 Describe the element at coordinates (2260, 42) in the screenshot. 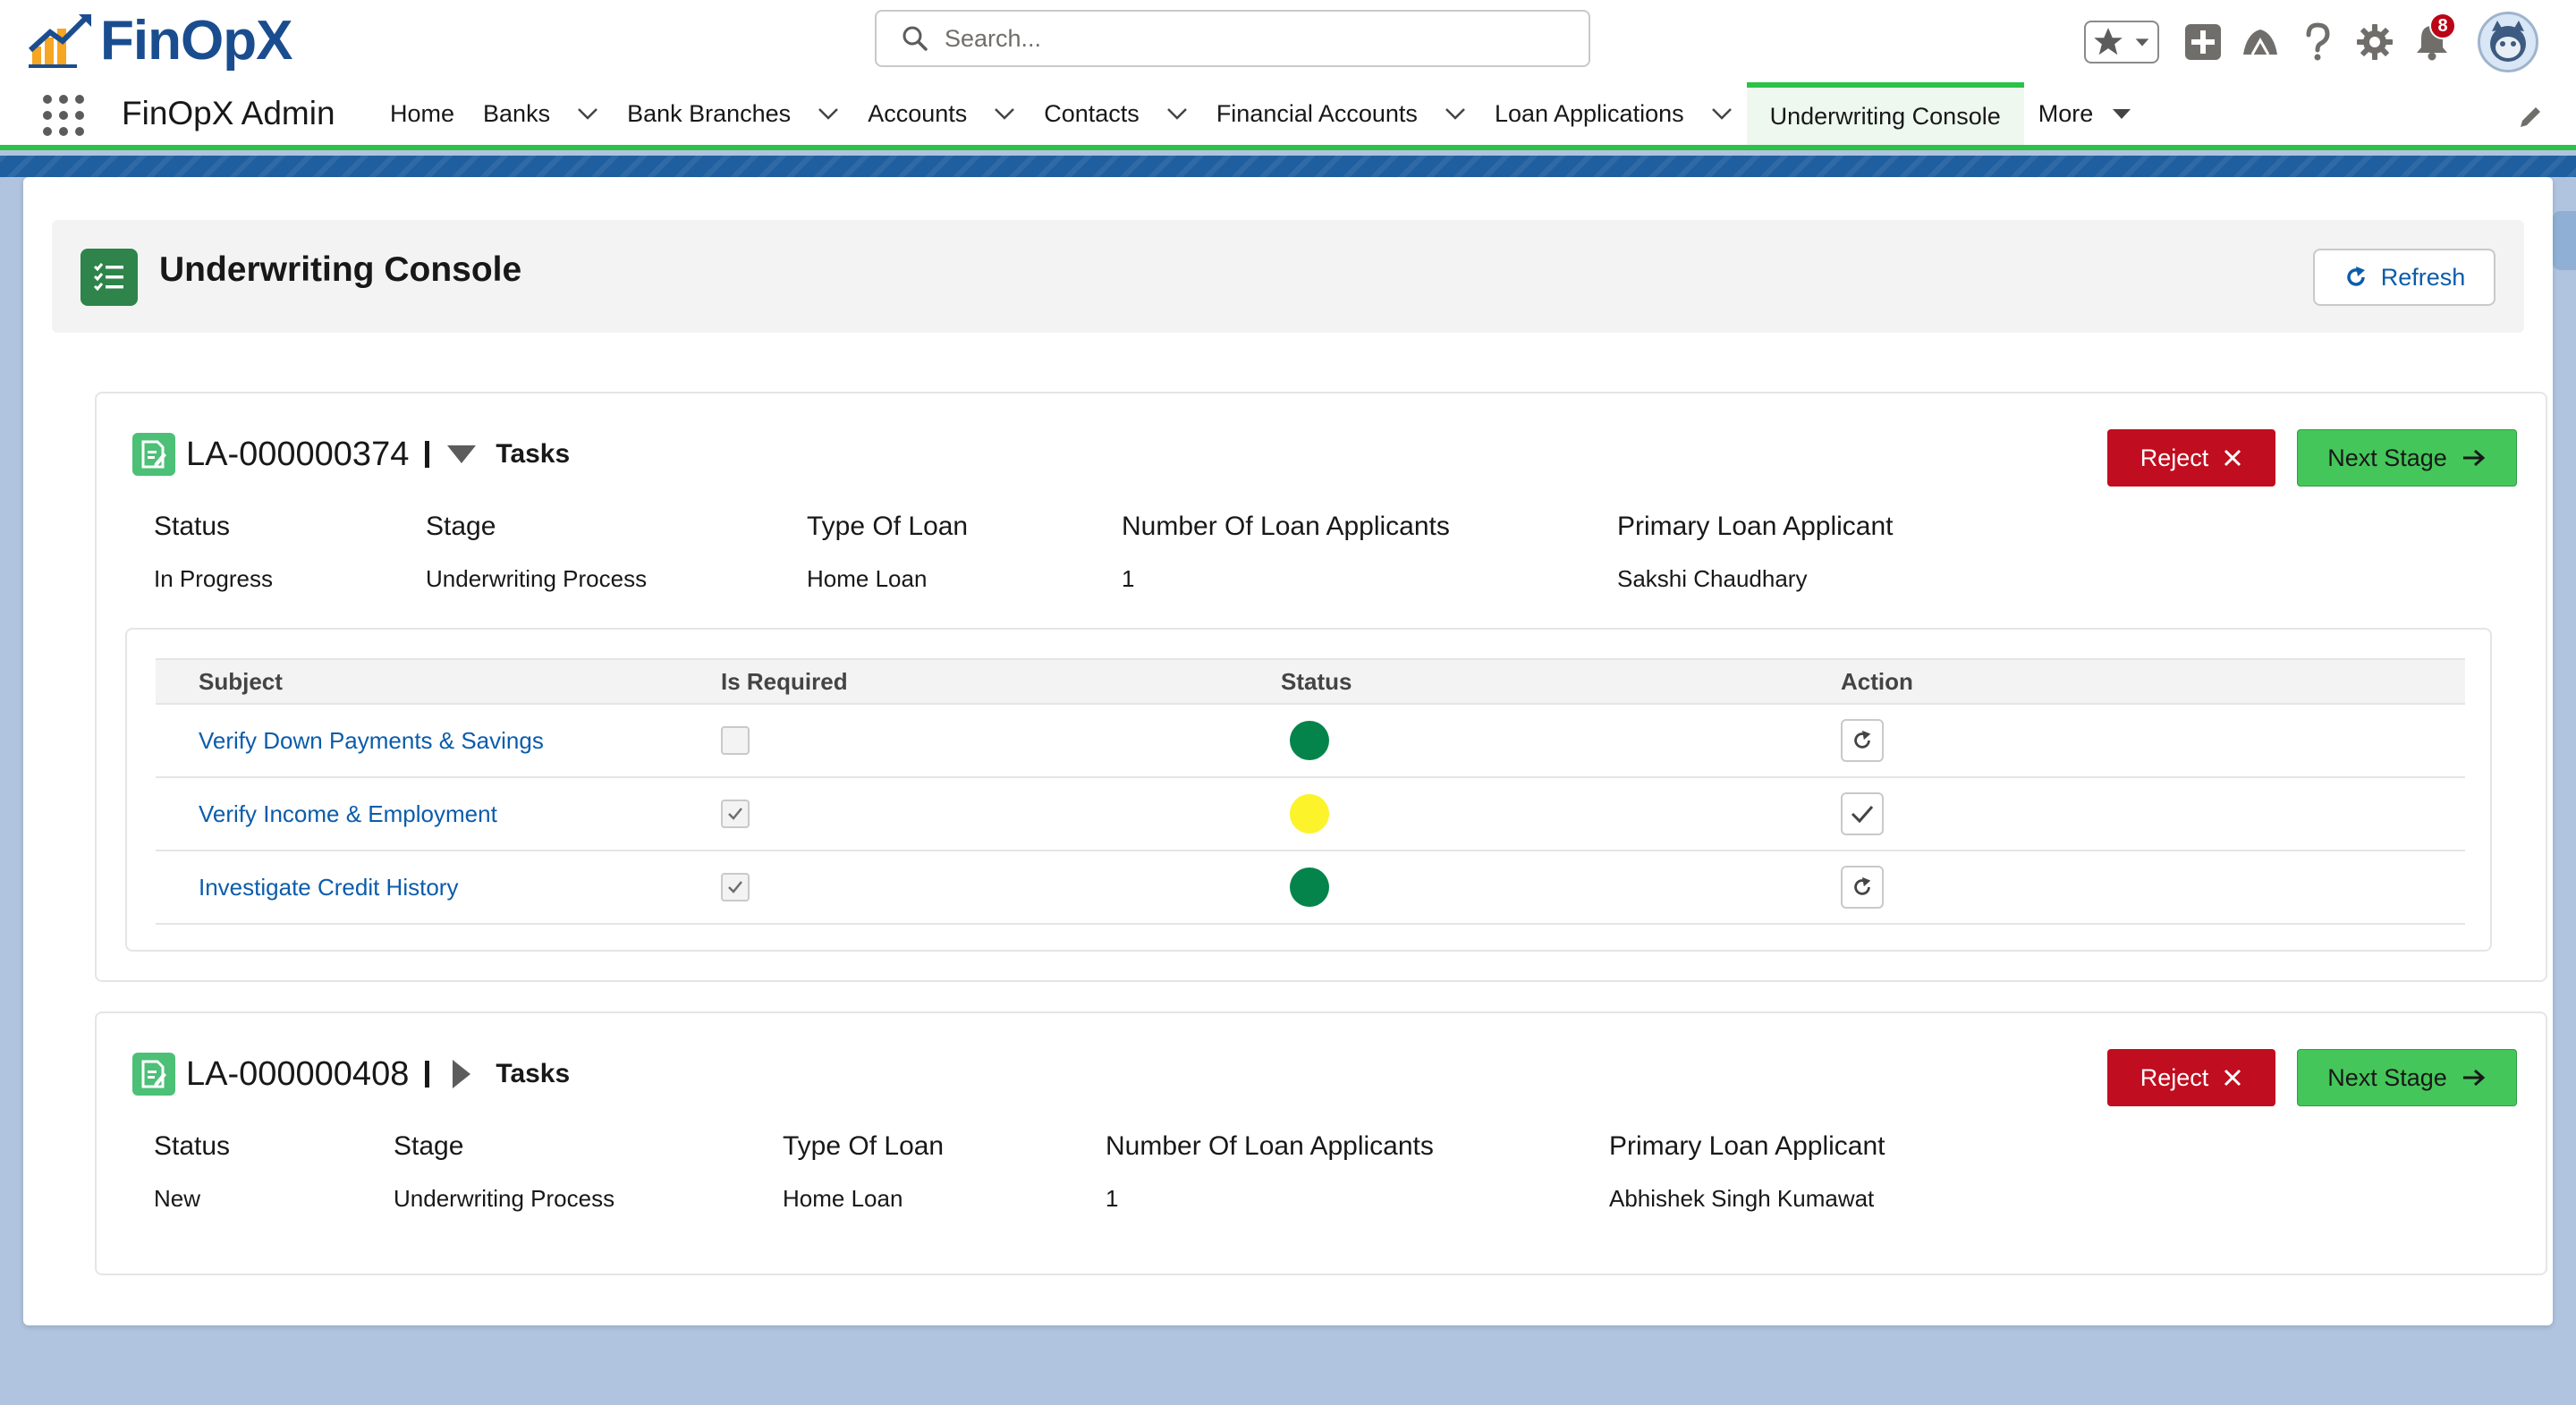

I see `trailhead-button` at that location.